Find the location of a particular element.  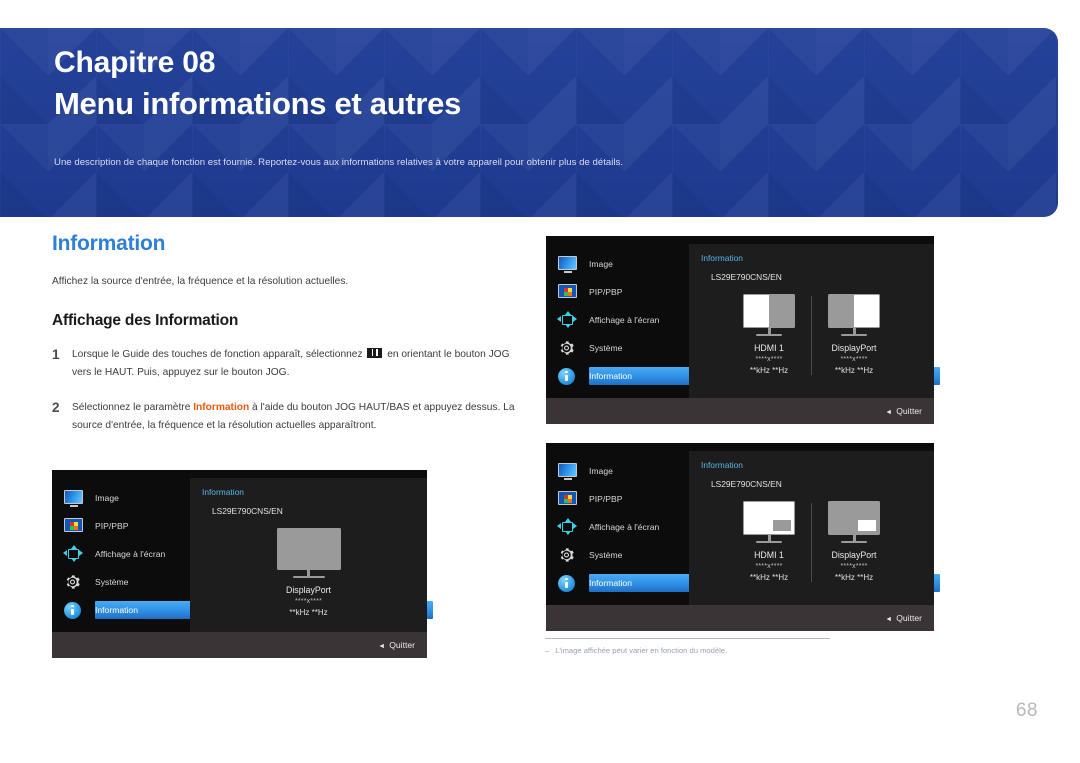

monitor-row: DisplayPort ****x**** **kHz **Hz is located at coordinates (308, 572).